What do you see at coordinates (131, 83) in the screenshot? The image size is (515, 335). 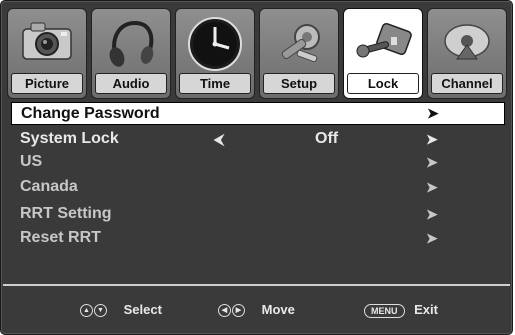 I see `tab-label: Audio` at bounding box center [131, 83].